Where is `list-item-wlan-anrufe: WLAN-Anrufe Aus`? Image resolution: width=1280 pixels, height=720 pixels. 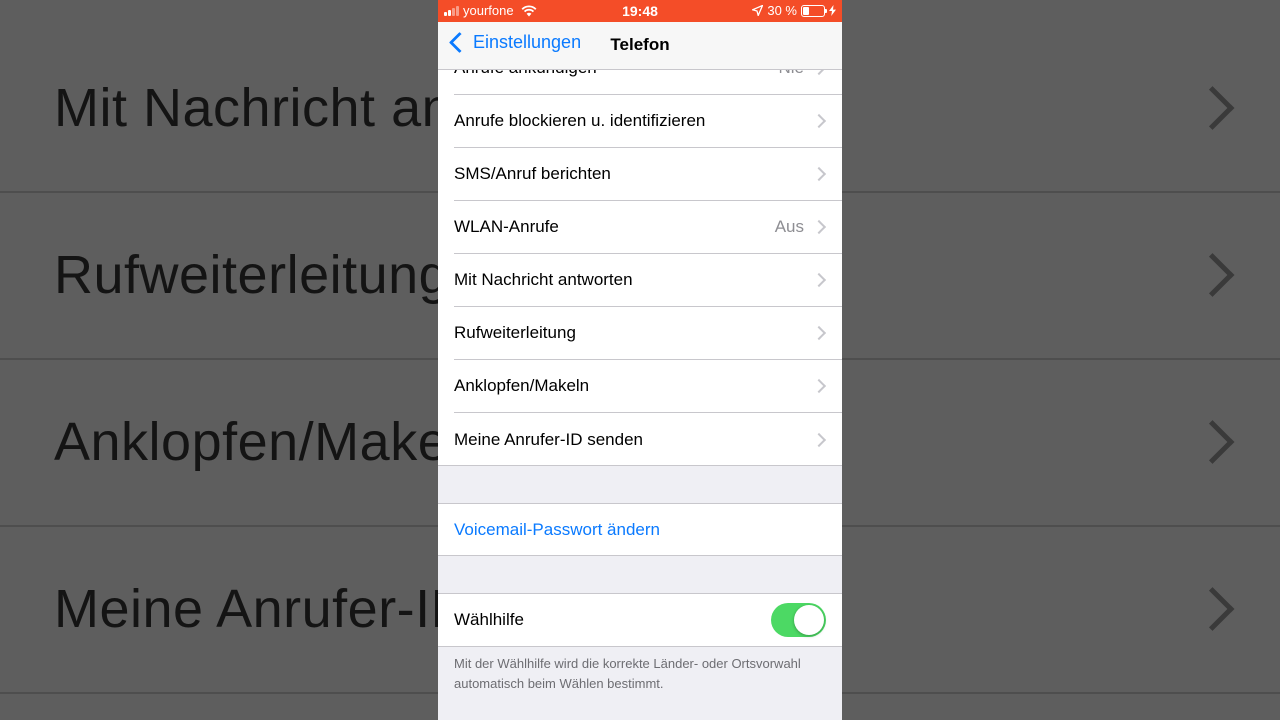
list-item-wlan-anrufe: WLAN-Anrufe Aus is located at coordinates (648, 227).